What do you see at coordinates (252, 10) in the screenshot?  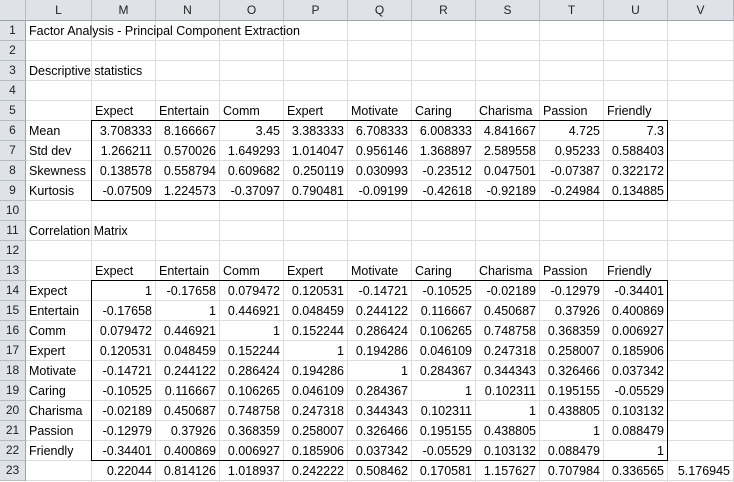 I see `column-header-o: O` at bounding box center [252, 10].